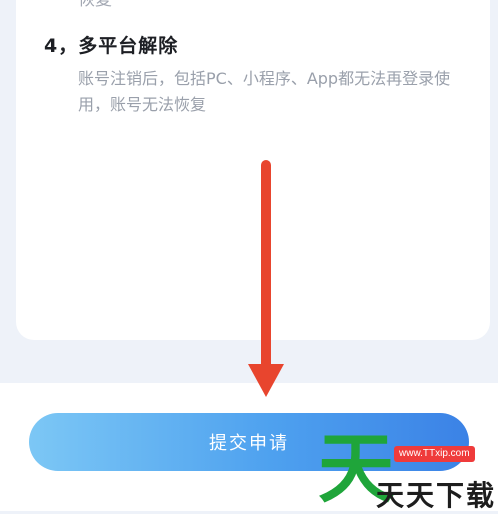 Image resolution: width=498 pixels, height=514 pixels. Describe the element at coordinates (436, 495) in the screenshot. I see `watermark-name: 天天下载` at that location.